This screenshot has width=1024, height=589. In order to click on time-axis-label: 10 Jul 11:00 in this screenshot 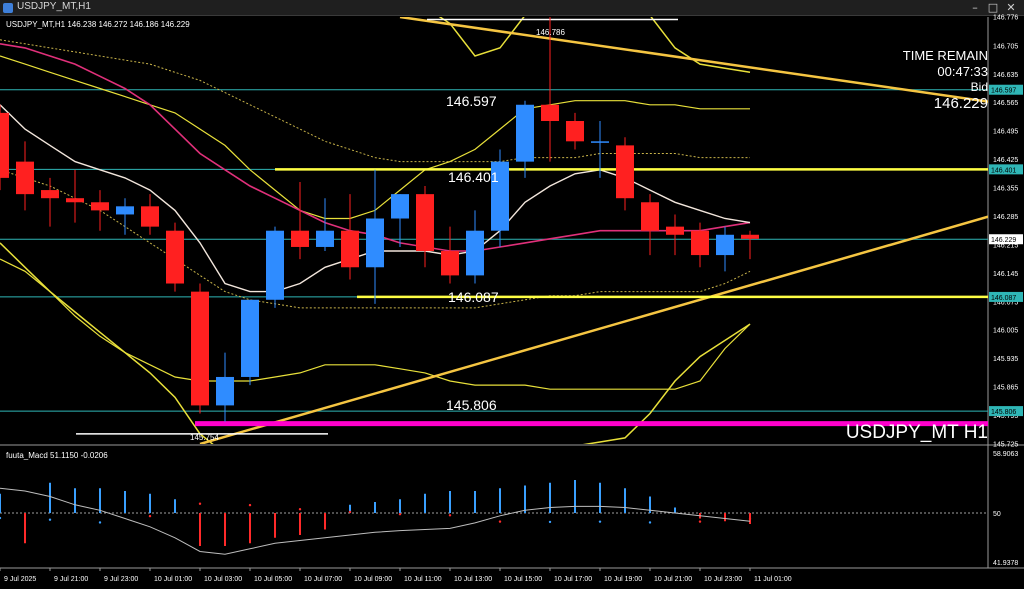, I will do `click(423, 579)`.